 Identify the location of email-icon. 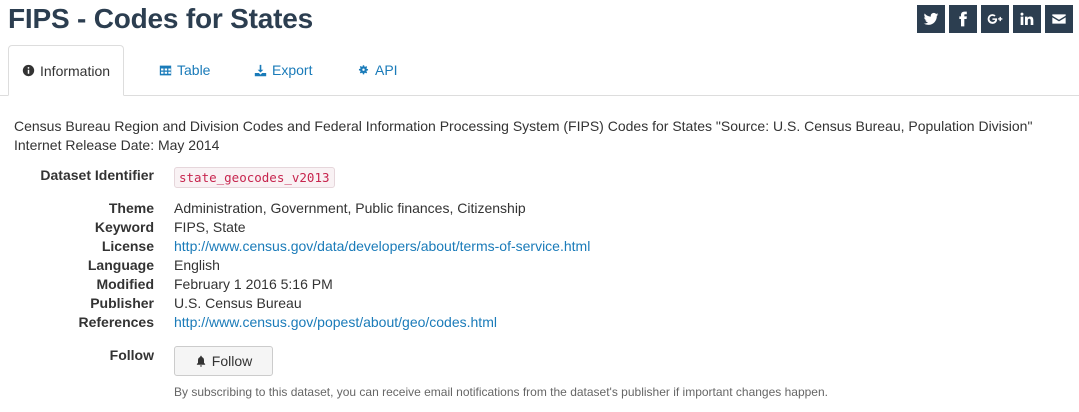
(1059, 19).